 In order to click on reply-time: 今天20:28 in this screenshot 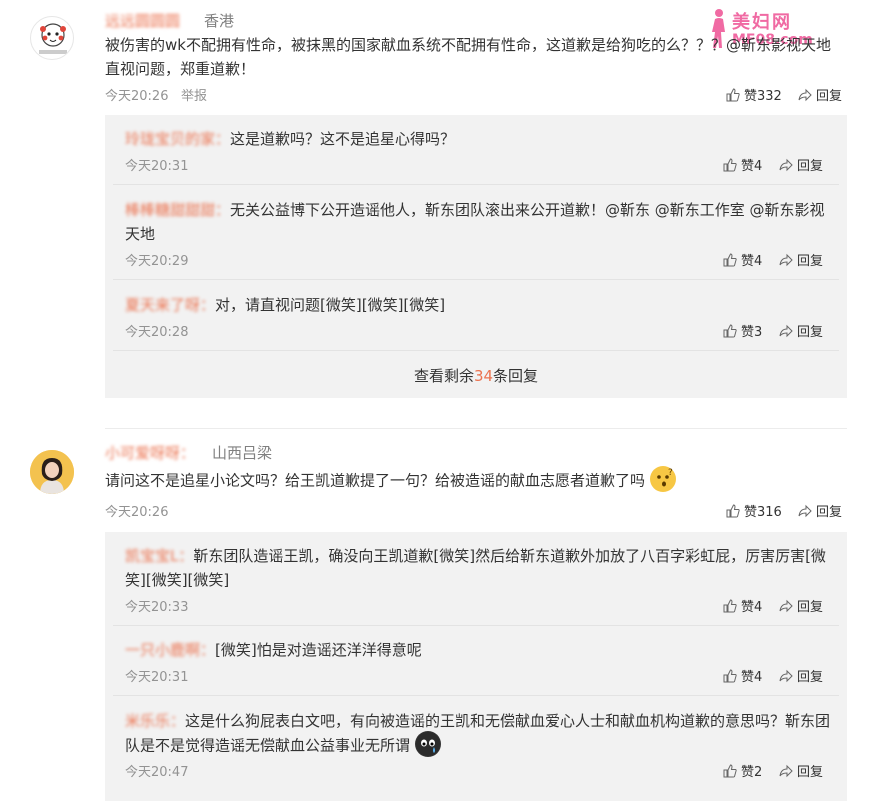, I will do `click(157, 332)`.